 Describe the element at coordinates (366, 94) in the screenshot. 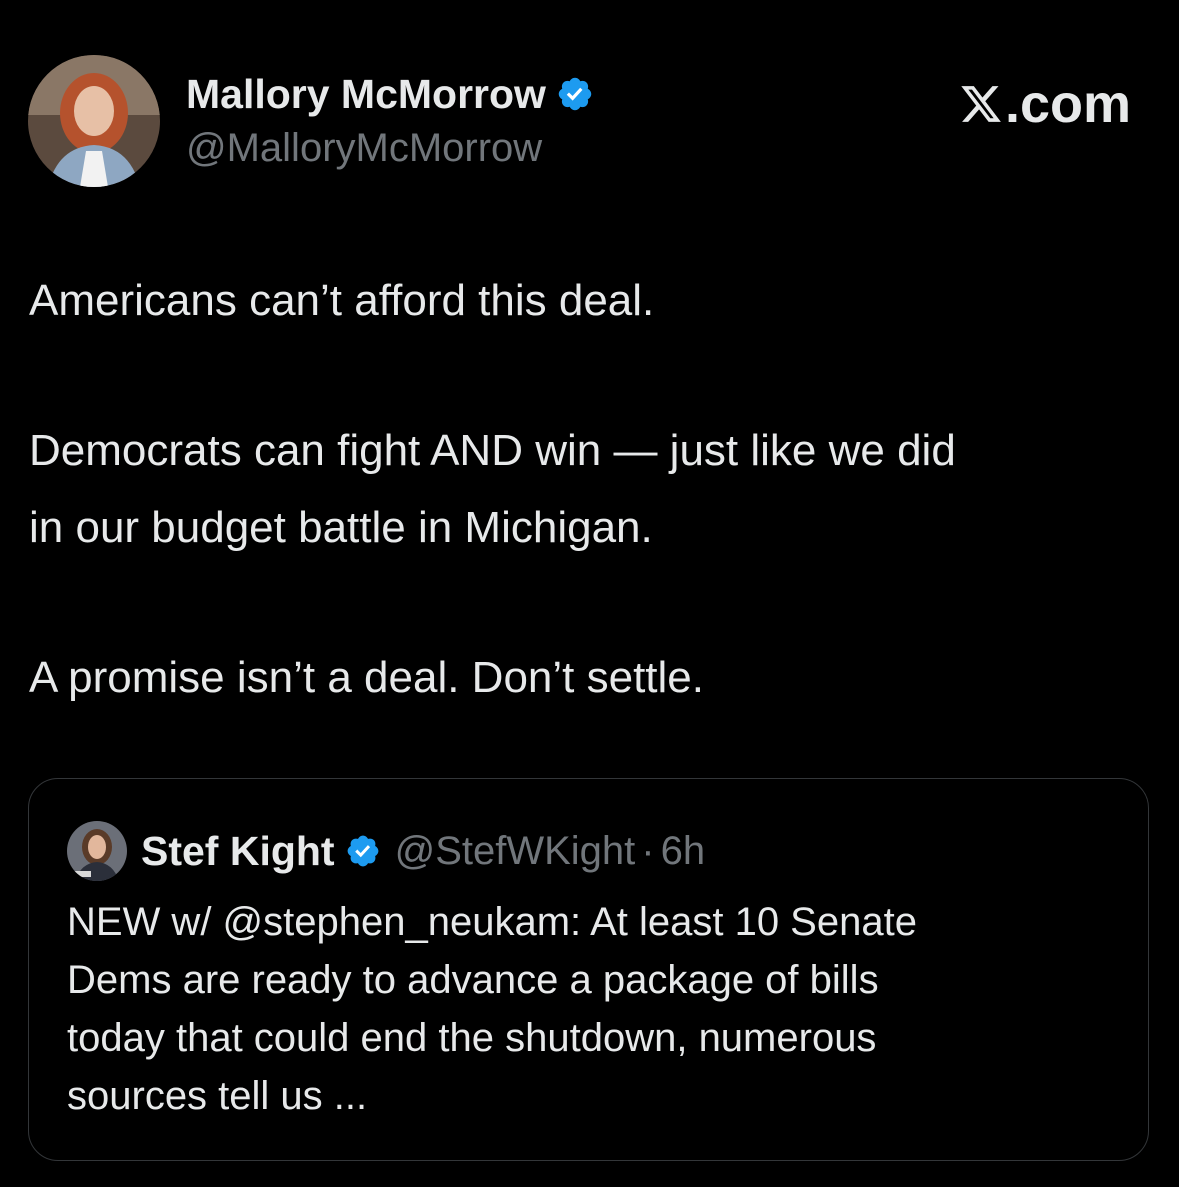

I see `author-name-text: Mallory McMorrow` at that location.